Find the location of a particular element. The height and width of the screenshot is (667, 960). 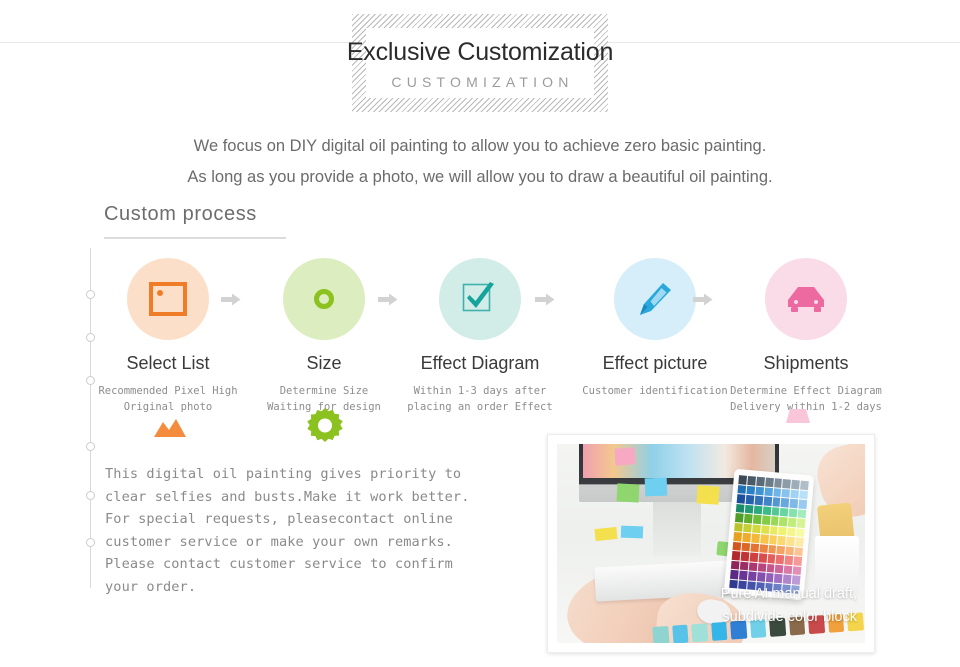

mountain-decoration is located at coordinates (170, 430).